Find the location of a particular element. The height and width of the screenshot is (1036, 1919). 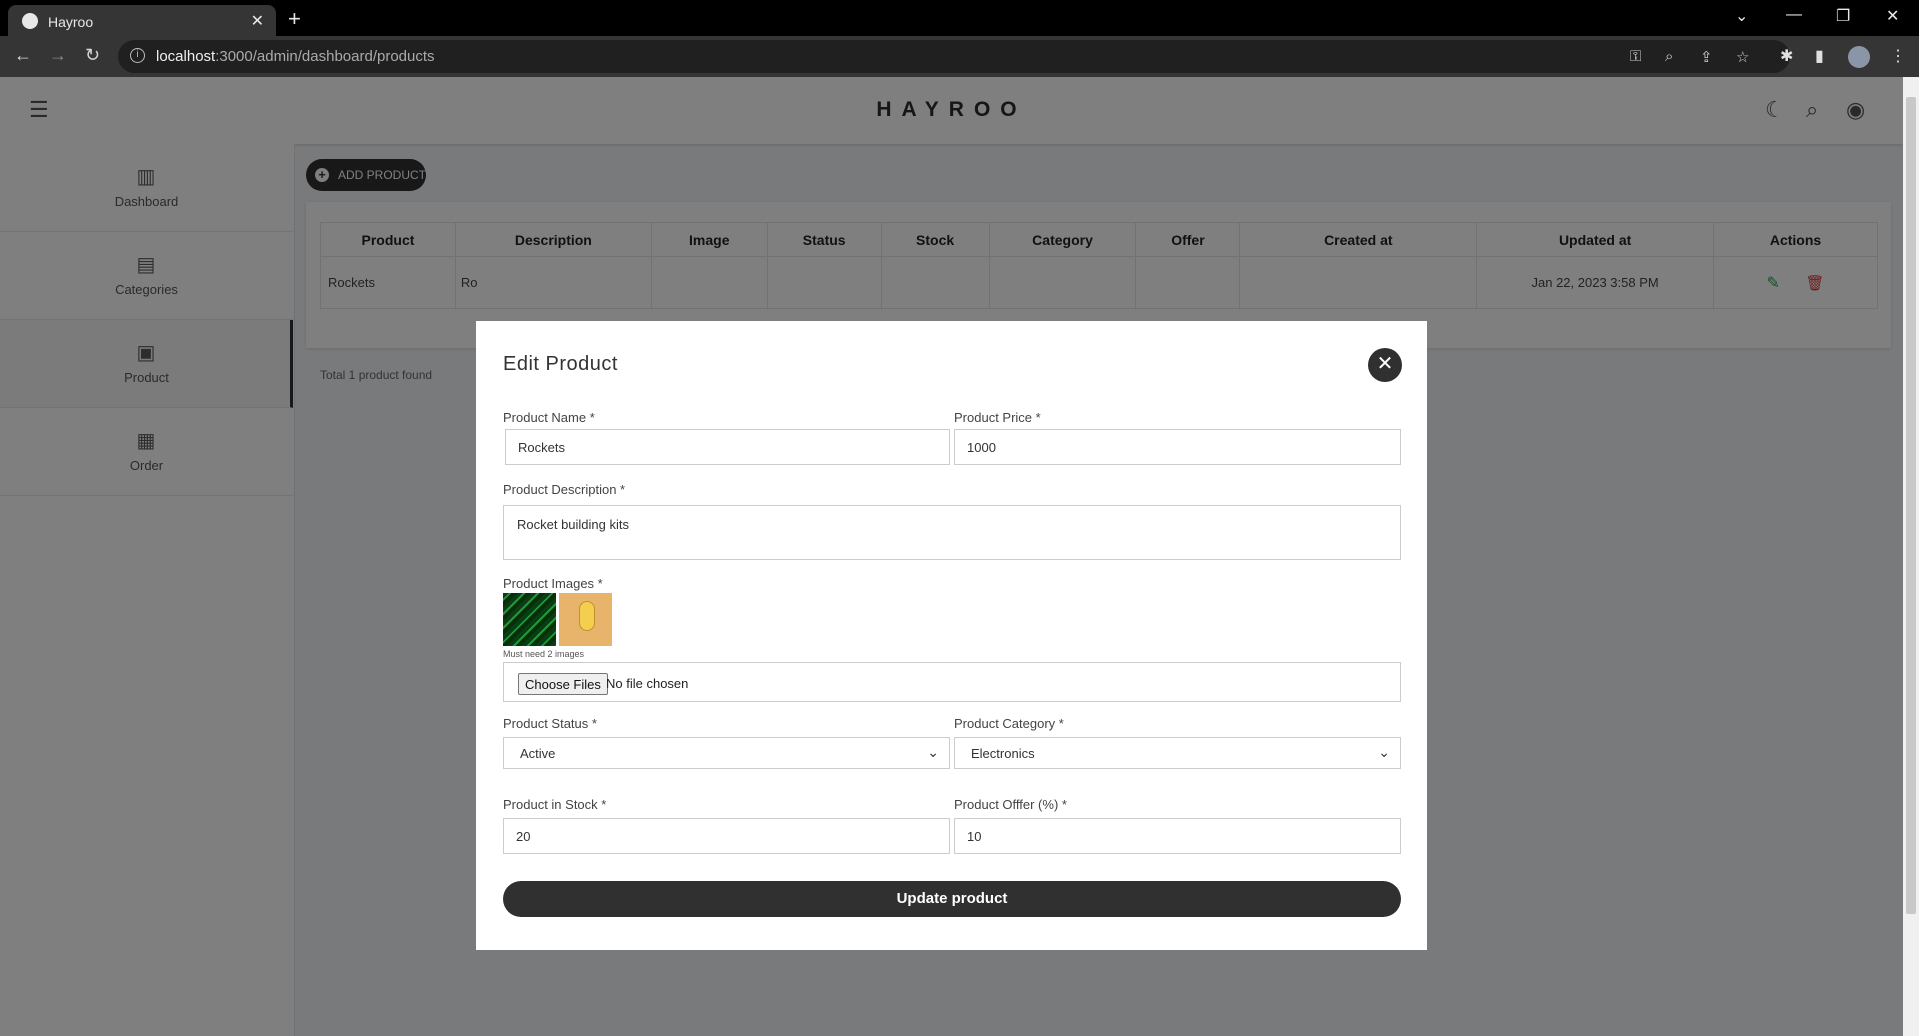

product-category-select: Electronics ⌄ is located at coordinates (1177, 753).